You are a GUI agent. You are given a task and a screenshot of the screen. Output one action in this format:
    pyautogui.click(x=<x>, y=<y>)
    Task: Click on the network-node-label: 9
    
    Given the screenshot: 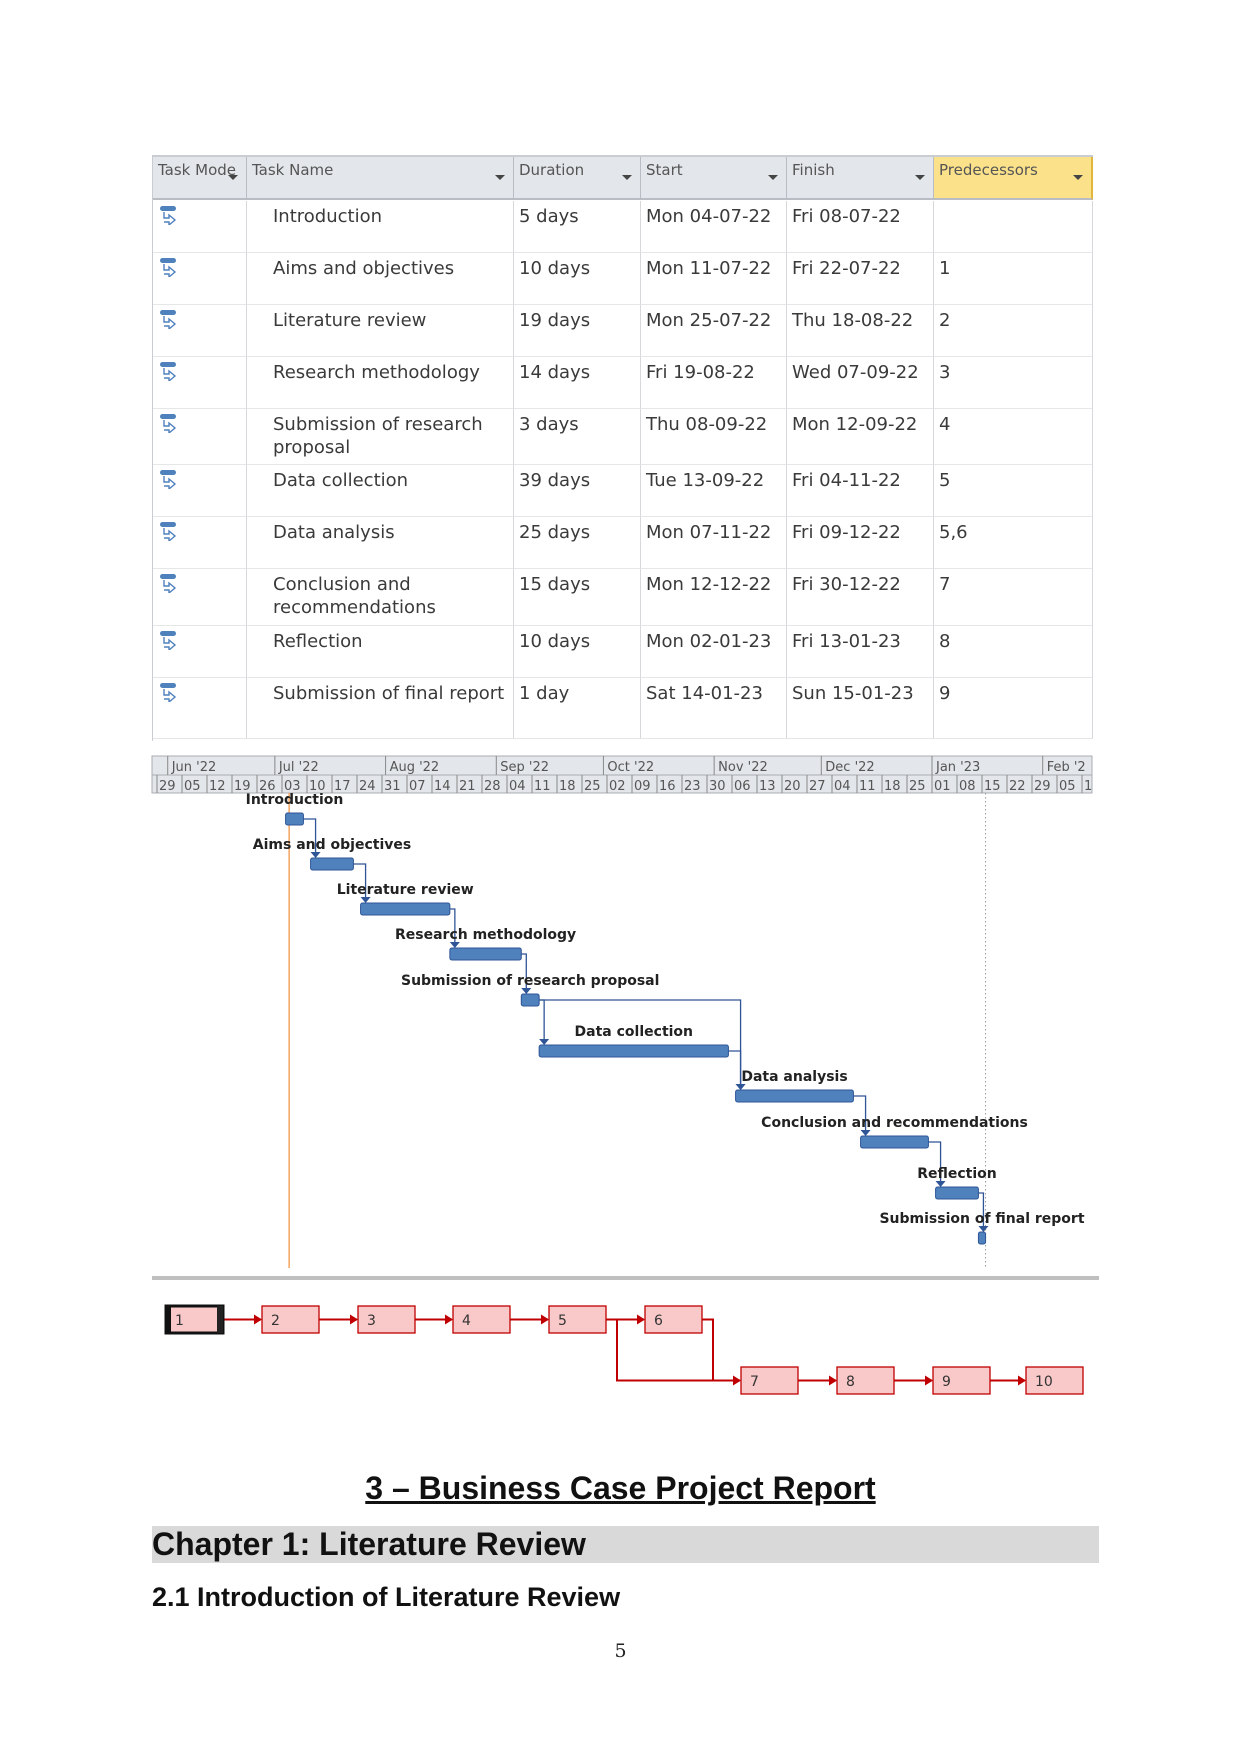 What is the action you would take?
    pyautogui.click(x=946, y=1382)
    